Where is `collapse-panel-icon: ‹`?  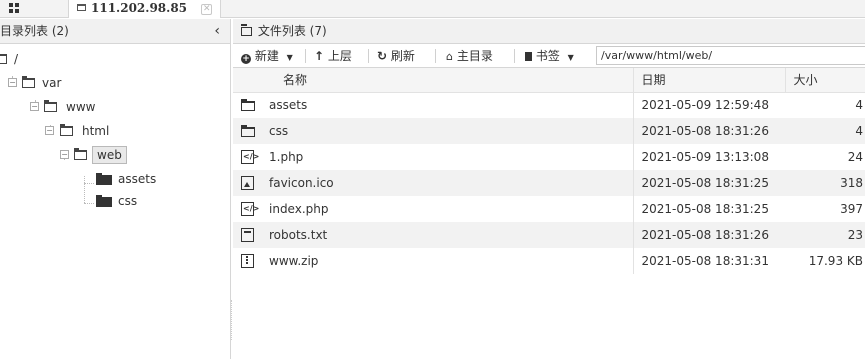
collapse-panel-icon: ‹ is located at coordinates (217, 31).